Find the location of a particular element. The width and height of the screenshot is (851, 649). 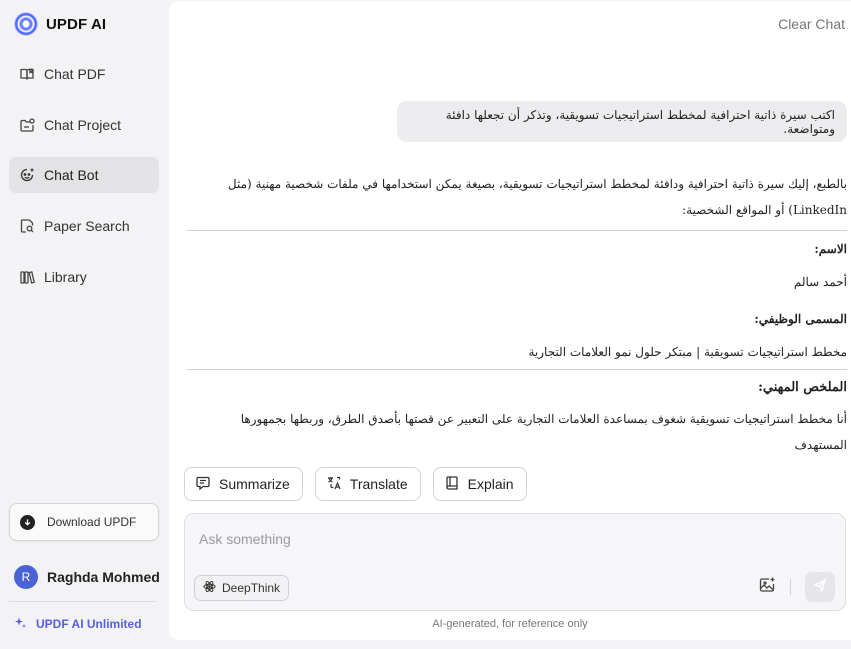

send-icon is located at coordinates (819, 587).